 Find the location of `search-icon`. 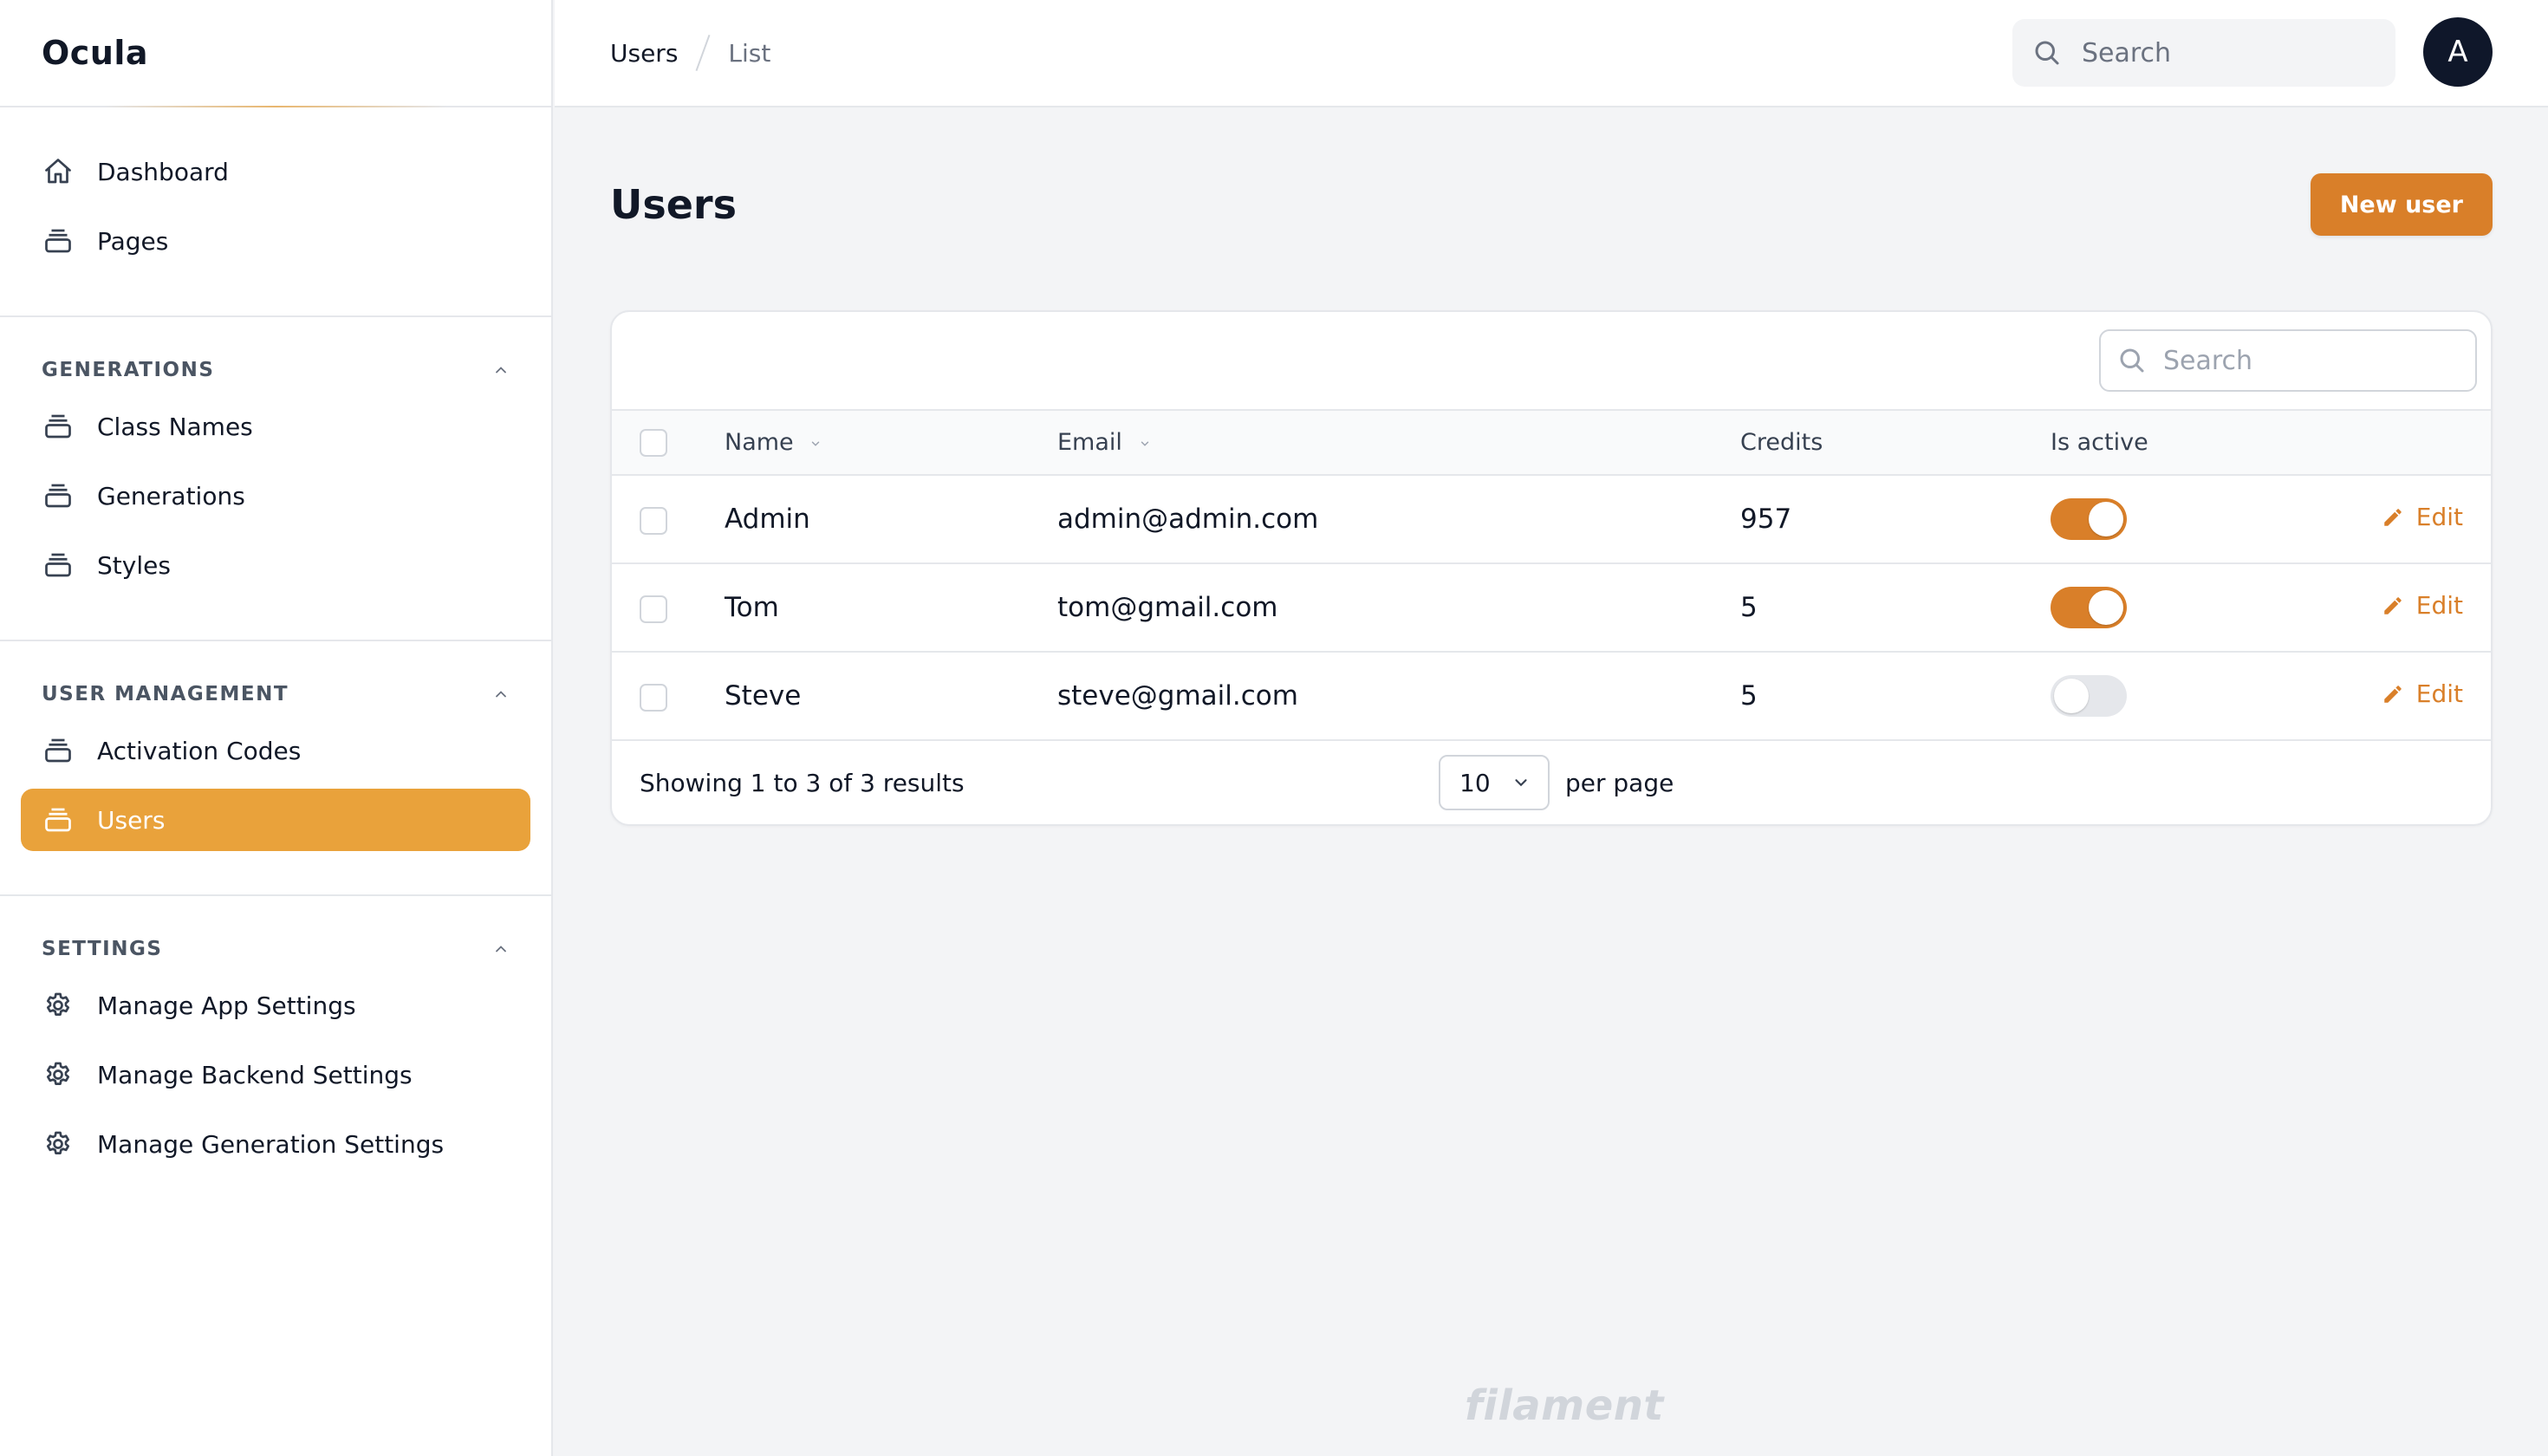

search-icon is located at coordinates (2132, 360).